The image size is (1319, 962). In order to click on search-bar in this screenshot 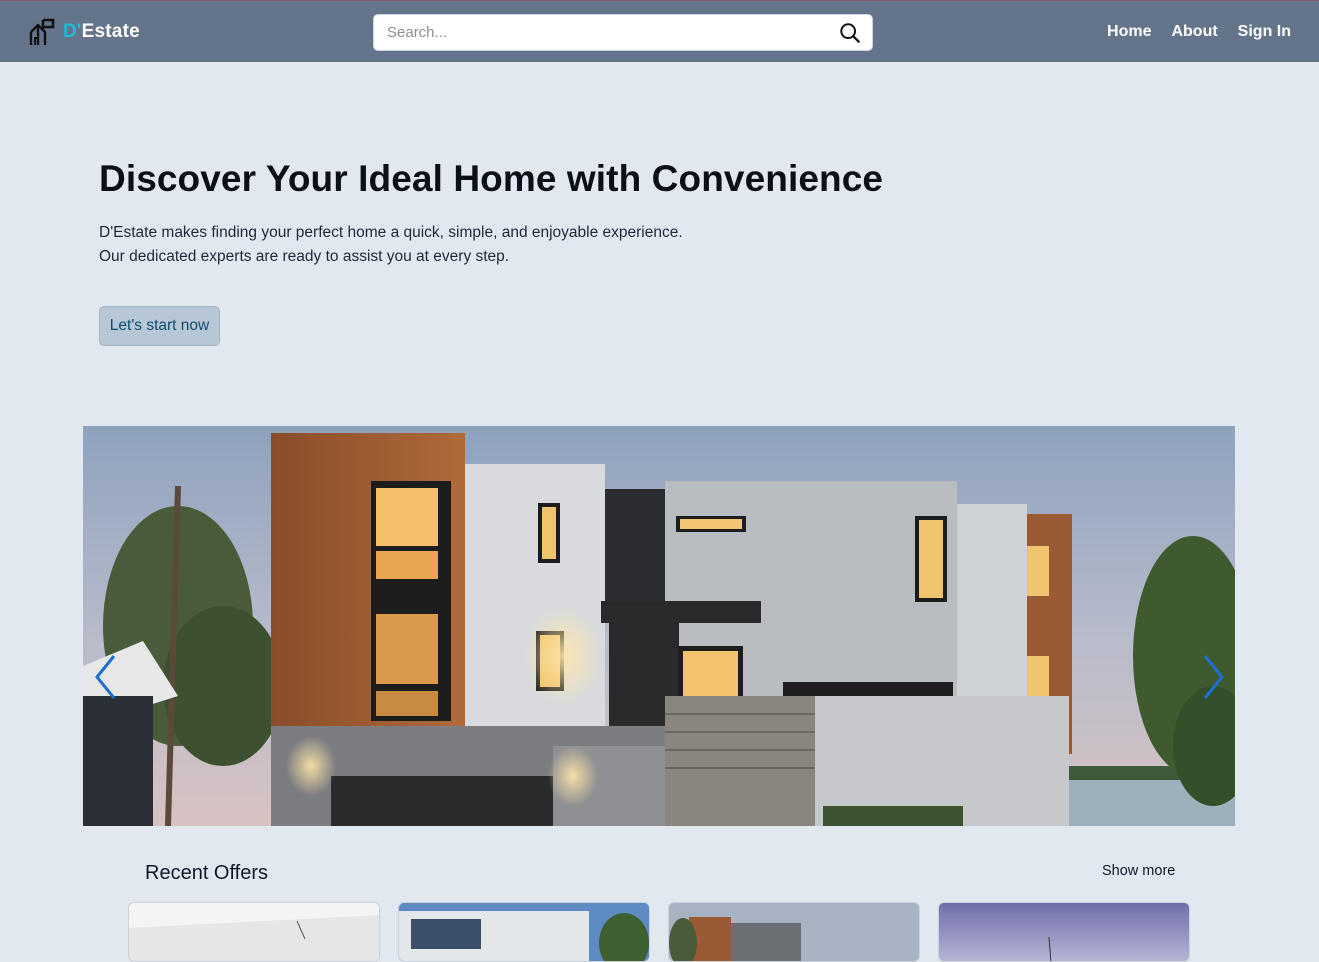, I will do `click(623, 32)`.